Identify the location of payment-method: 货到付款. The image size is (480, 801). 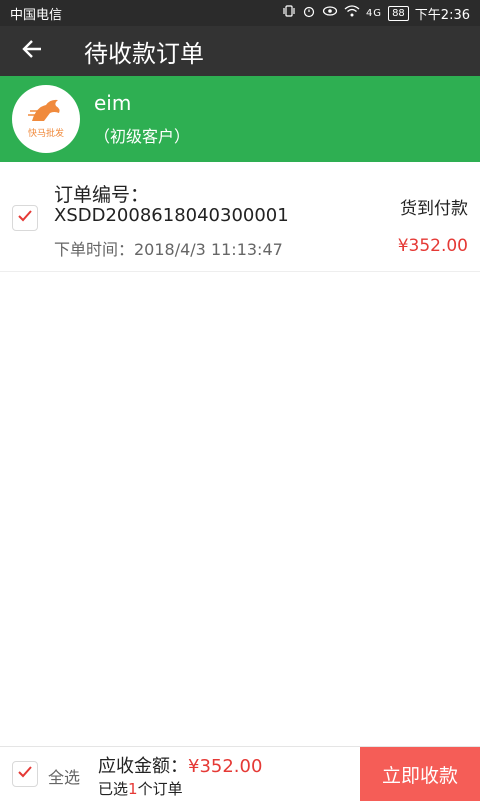
(434, 209).